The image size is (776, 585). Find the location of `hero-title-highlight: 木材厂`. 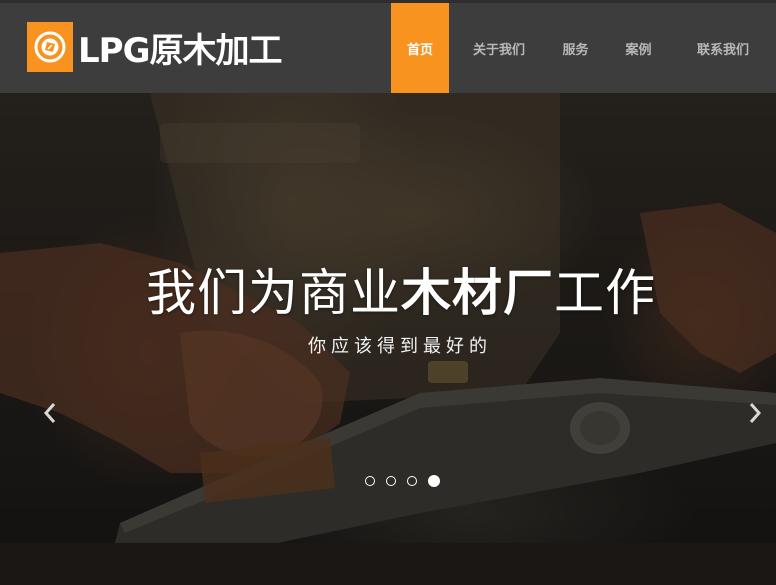

hero-title-highlight: 木材厂 is located at coordinates (477, 293).